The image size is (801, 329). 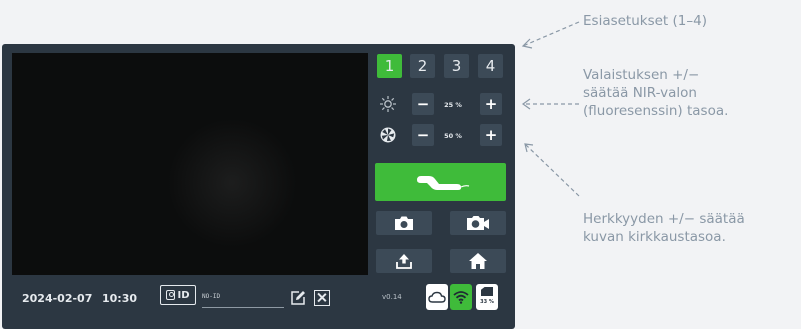 I want to click on wifi-button, so click(x=461, y=297).